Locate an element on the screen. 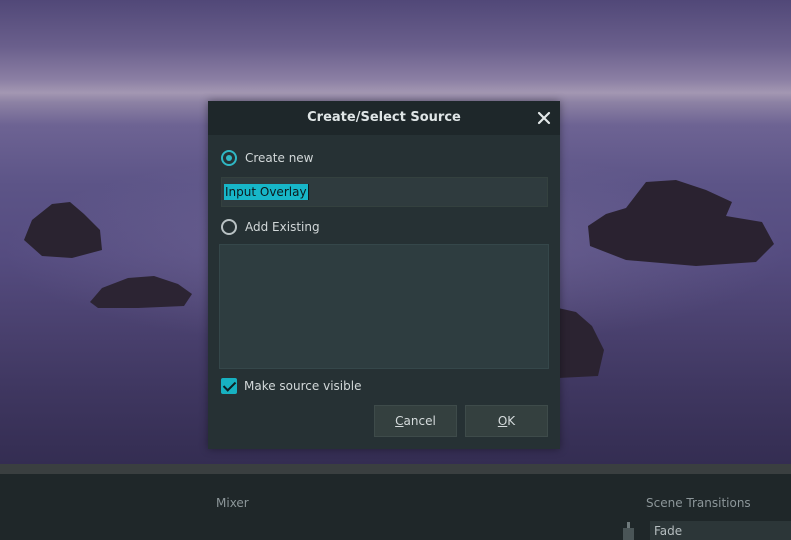 This screenshot has width=791, height=540. text-caret is located at coordinates (308, 192).